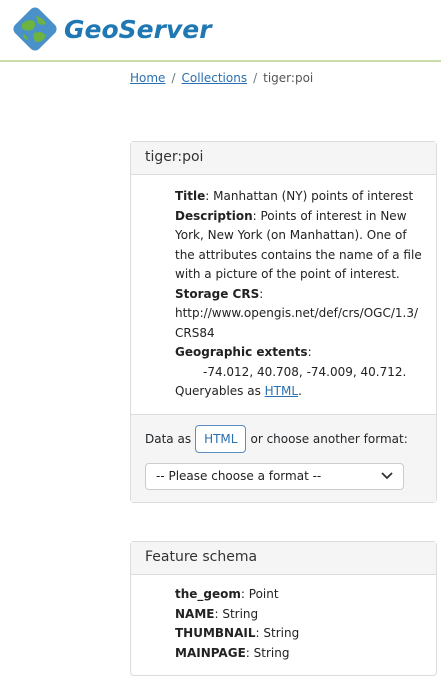  What do you see at coordinates (387, 476) in the screenshot?
I see `chevron-down-icon` at bounding box center [387, 476].